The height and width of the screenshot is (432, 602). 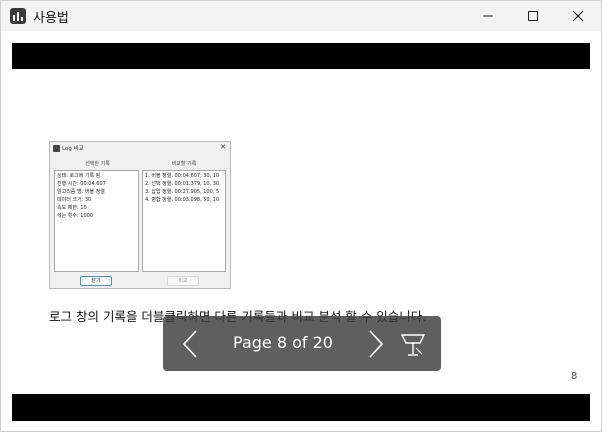 I want to click on slide-page-number: 8, so click(x=574, y=376).